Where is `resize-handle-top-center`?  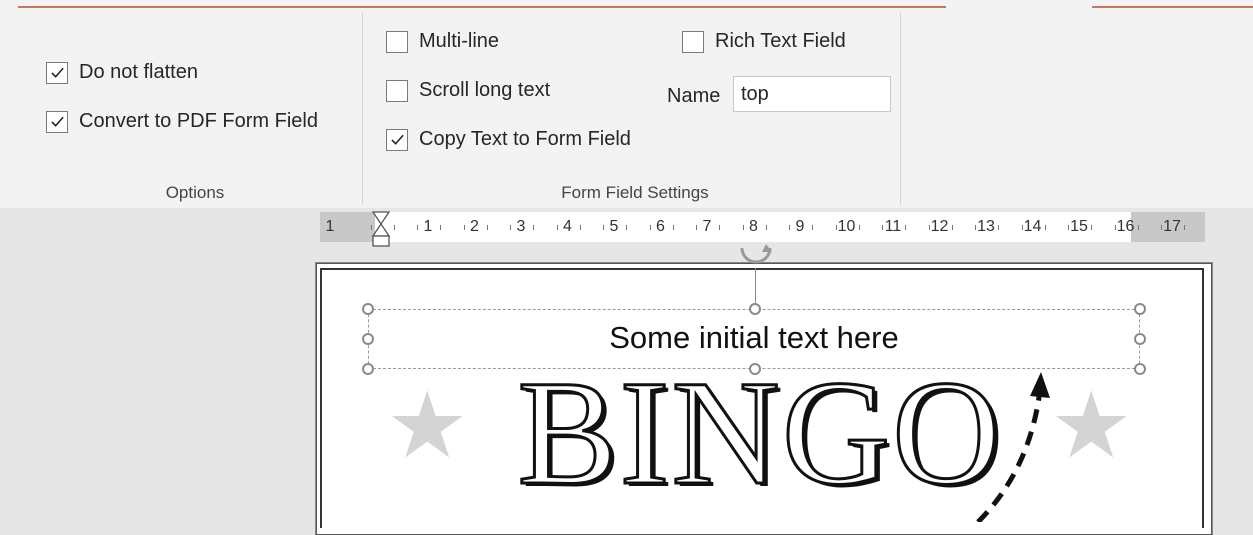 resize-handle-top-center is located at coordinates (755, 309).